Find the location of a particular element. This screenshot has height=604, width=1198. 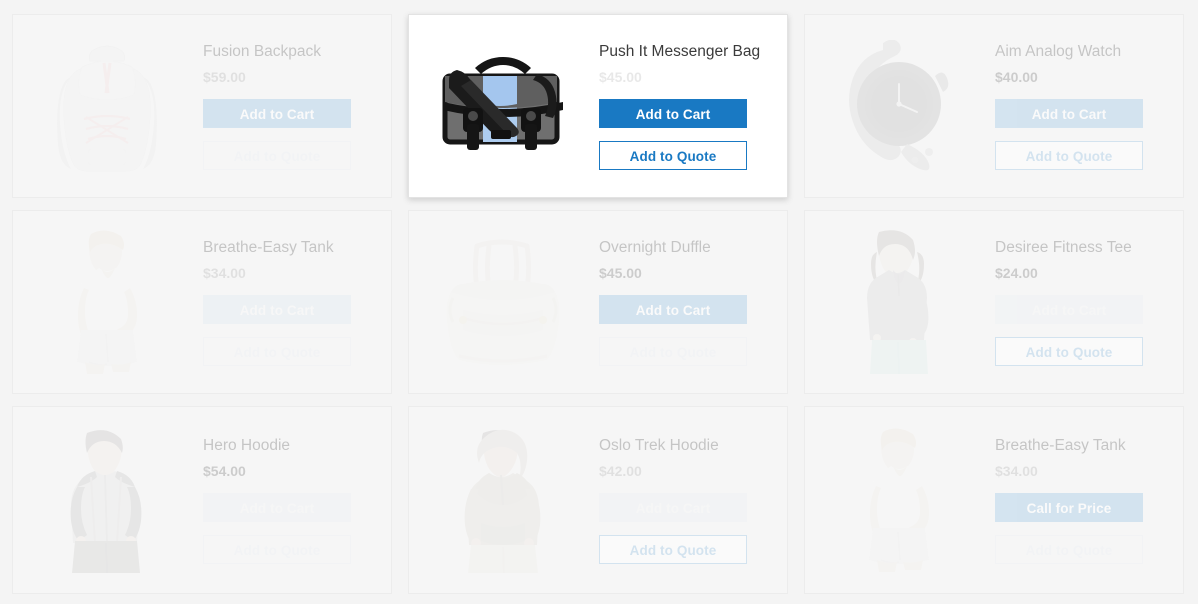

product-image-duffle-image is located at coordinates (503, 302).